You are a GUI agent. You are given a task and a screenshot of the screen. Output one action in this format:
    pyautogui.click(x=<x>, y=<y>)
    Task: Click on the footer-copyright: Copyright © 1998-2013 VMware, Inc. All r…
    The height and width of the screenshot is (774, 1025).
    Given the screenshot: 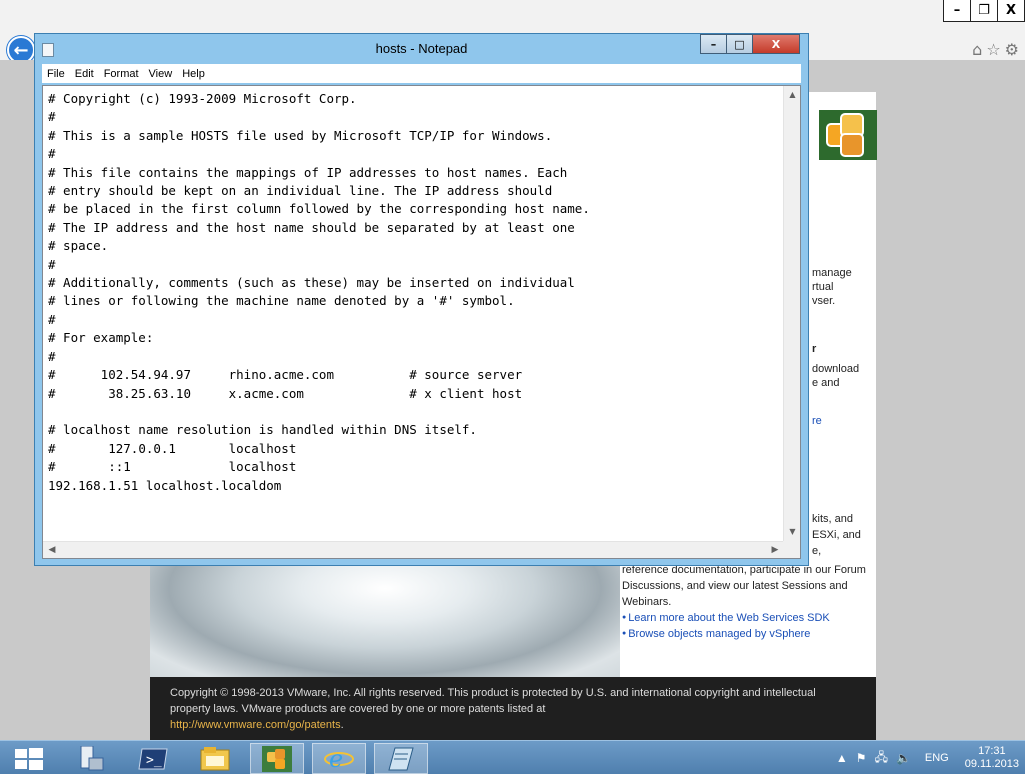 What is the action you would take?
    pyautogui.click(x=493, y=701)
    